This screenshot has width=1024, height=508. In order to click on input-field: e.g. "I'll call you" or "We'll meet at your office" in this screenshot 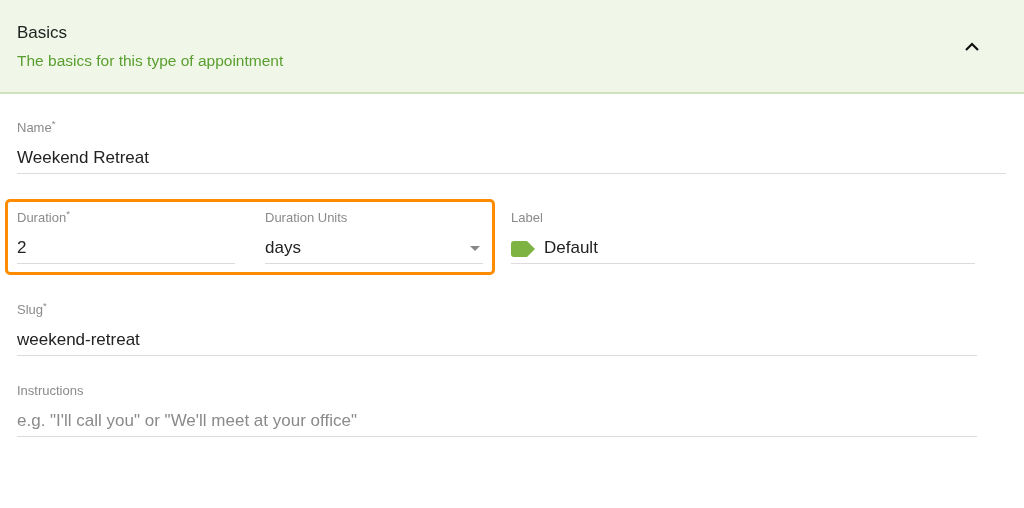, I will do `click(497, 421)`.